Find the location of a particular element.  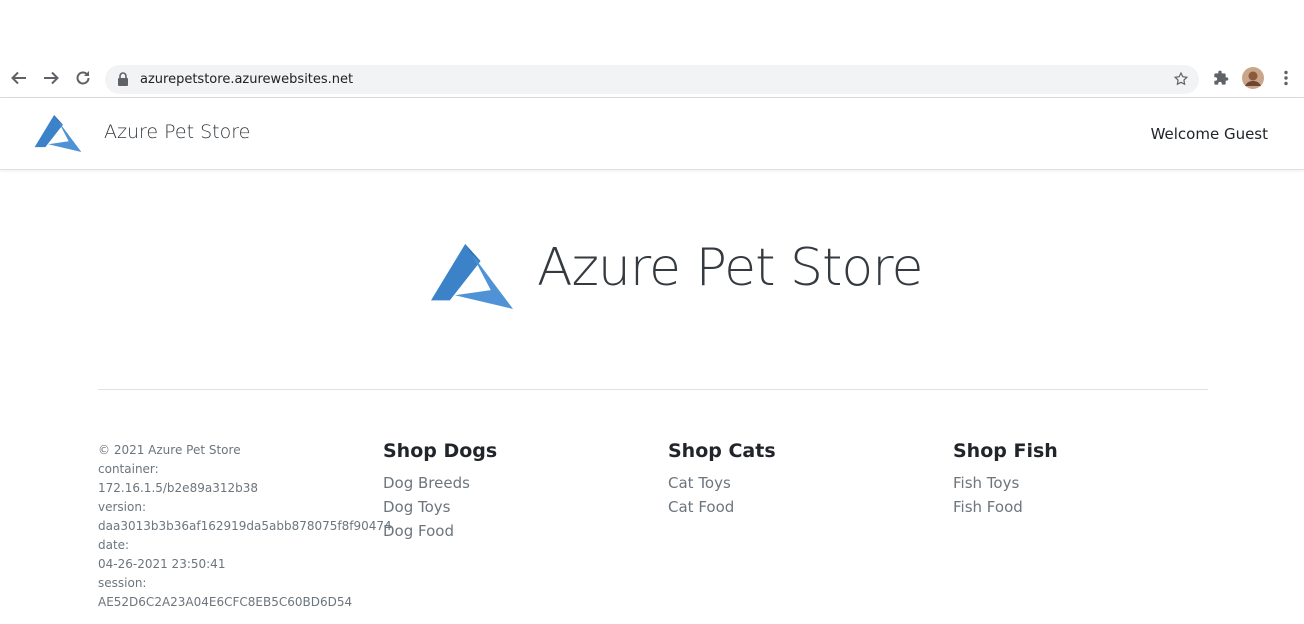

hero-azure-logo-icon is located at coordinates (472, 279).